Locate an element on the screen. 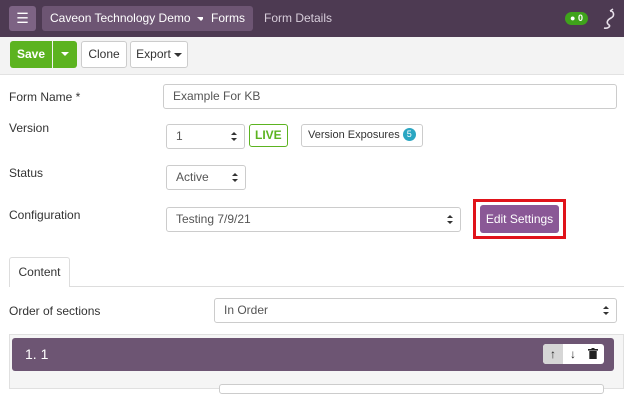 The height and width of the screenshot is (394, 624). version-select: 1 is located at coordinates (205, 136).